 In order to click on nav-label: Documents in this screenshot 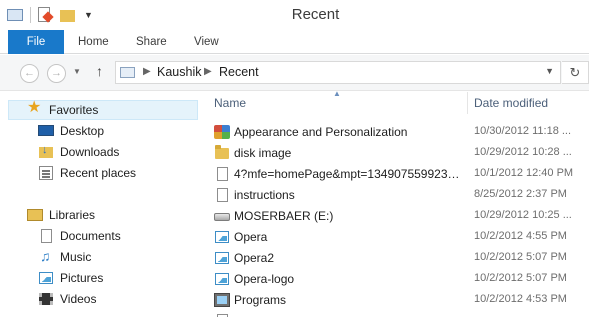, I will do `click(90, 236)`.